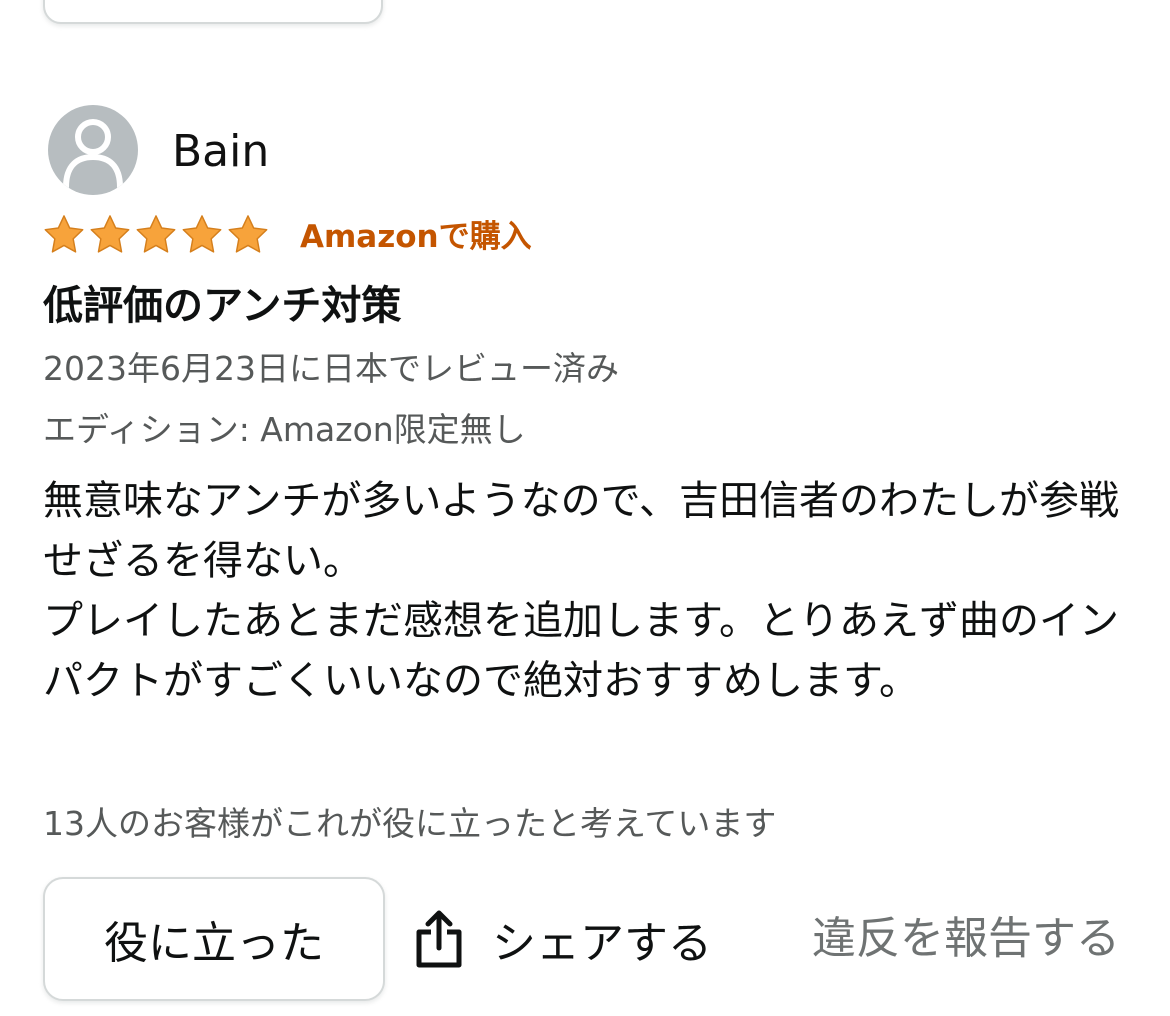  I want to click on review-title: 低評価のアンチ対策, so click(222, 306).